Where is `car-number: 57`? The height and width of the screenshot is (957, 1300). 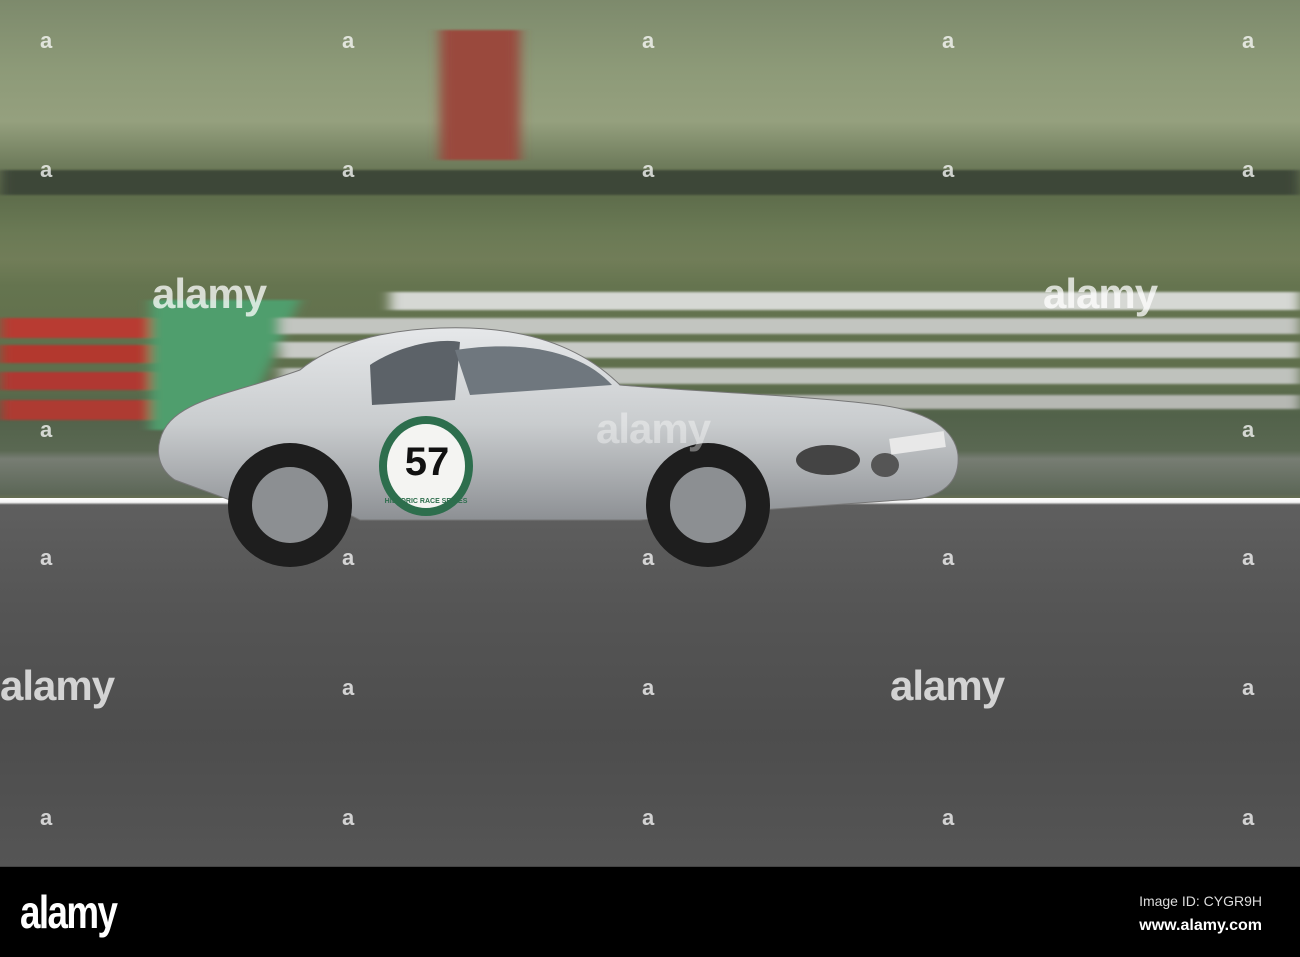
car-number: 57 is located at coordinates (427, 462).